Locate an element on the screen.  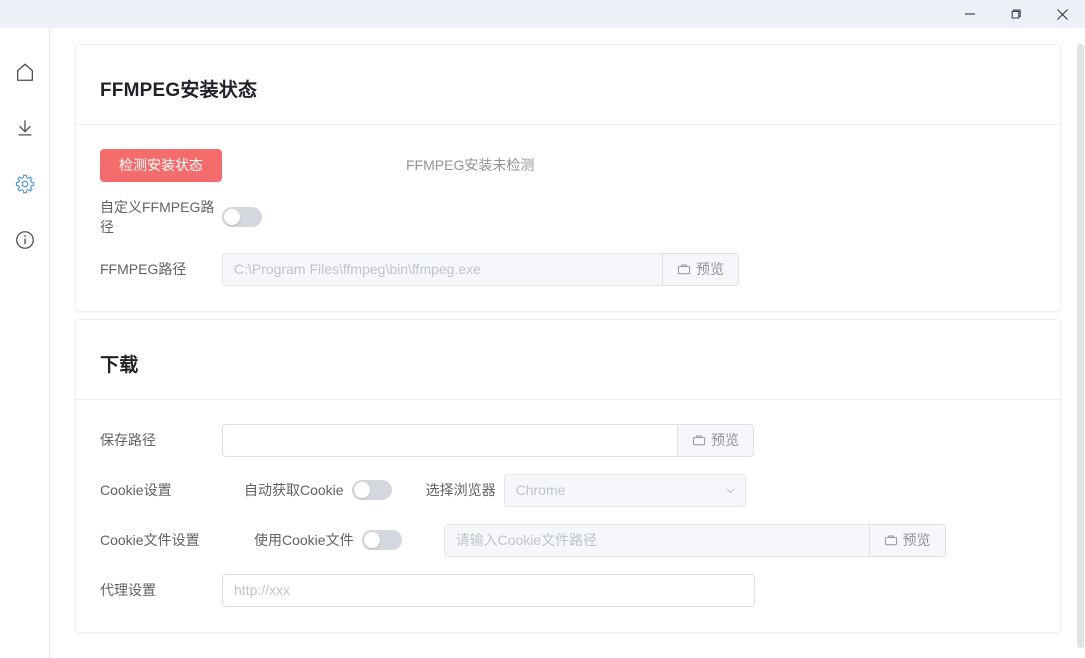
cookie-file-row: Cookie文件设置 使用Cookie文件 预览 is located at coordinates (568, 540).